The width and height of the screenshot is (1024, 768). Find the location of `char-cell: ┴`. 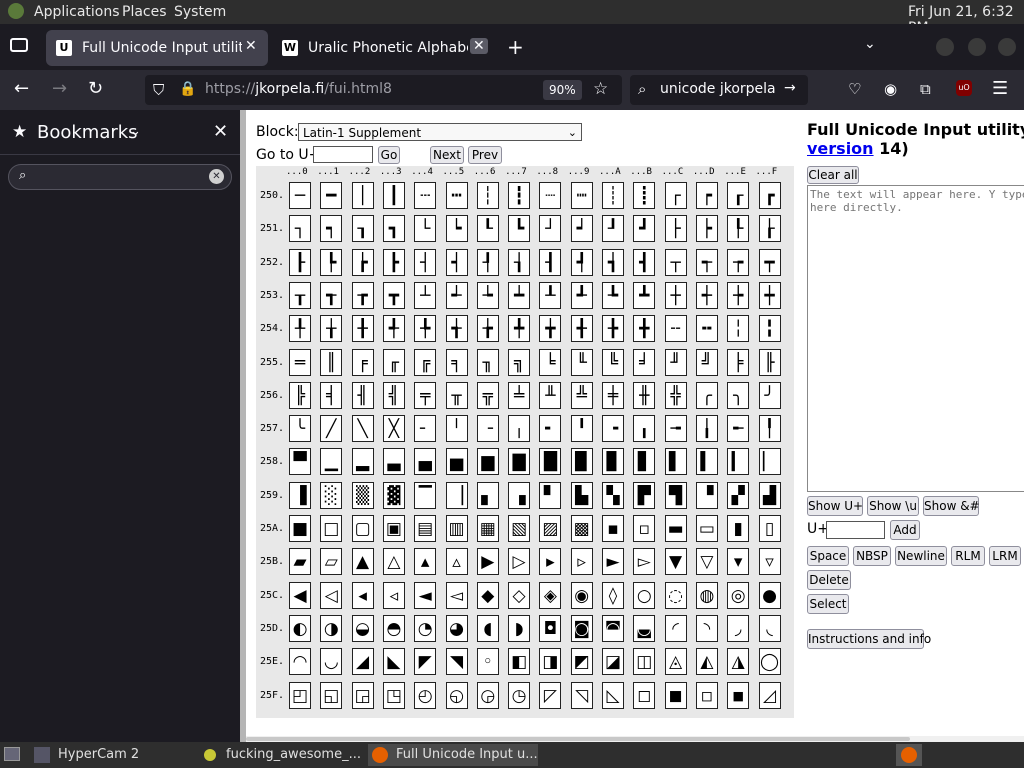

char-cell: ┴ is located at coordinates (425, 295).